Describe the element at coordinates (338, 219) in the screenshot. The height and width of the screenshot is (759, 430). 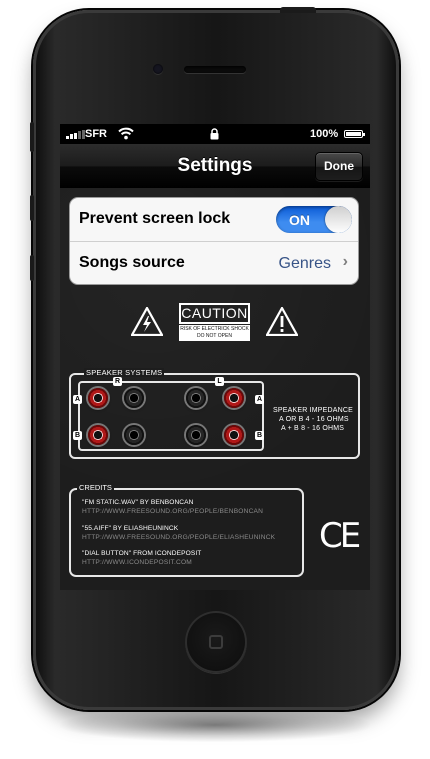
I see `toggle-knob` at that location.